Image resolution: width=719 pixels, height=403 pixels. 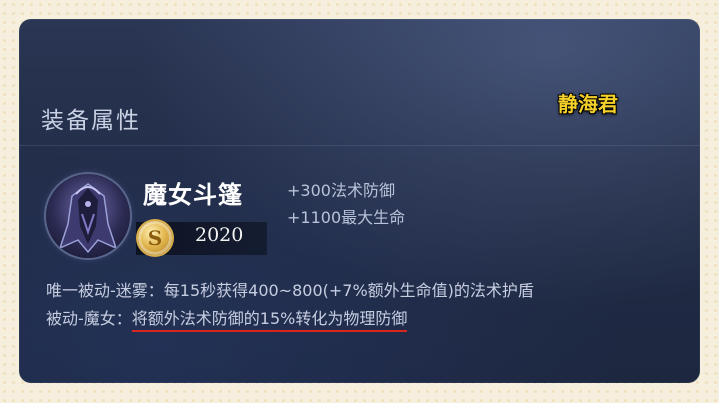 I want to click on passive-text-highlighted: 将额外法术防御的15%转化为物理防御, so click(x=269, y=320).